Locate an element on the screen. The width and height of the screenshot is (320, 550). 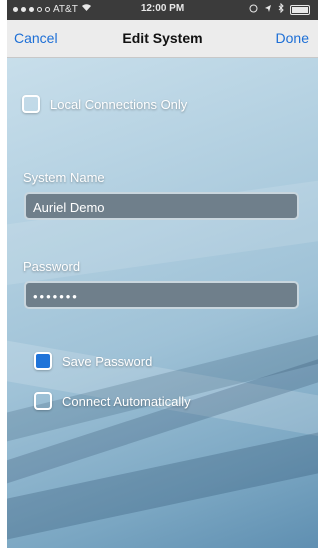
save-password-toggle: Save Password is located at coordinates (93, 361).